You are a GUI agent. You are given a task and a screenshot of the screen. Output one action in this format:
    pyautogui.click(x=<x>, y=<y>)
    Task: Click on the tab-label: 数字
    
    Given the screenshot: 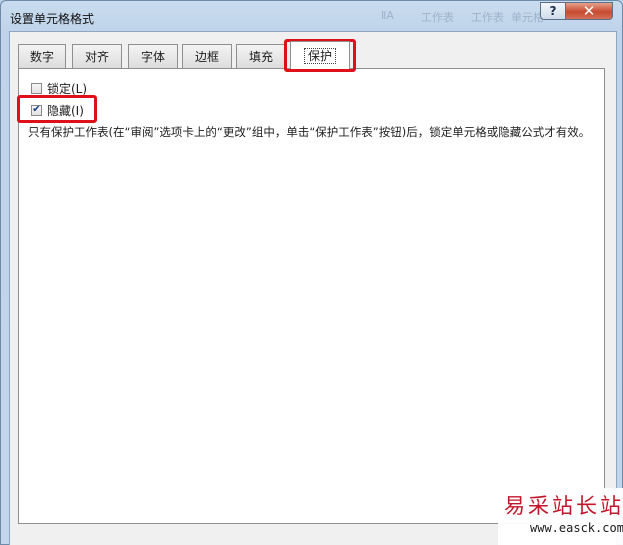 What is the action you would take?
    pyautogui.click(x=41, y=57)
    